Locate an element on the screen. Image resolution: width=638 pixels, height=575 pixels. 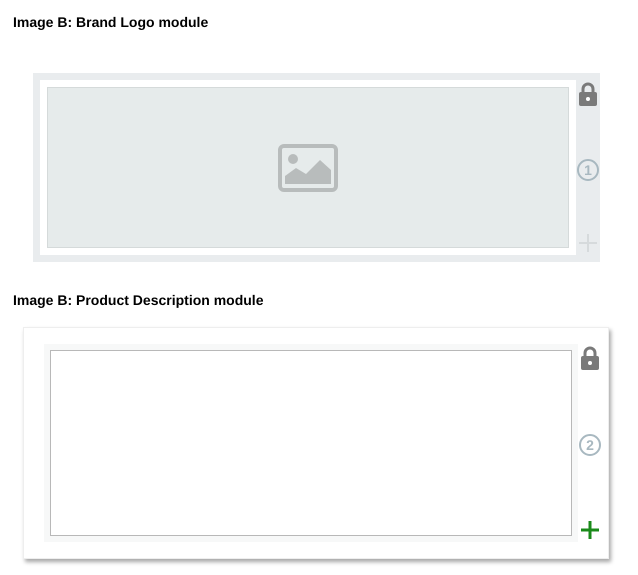
add-icon is located at coordinates (590, 530).